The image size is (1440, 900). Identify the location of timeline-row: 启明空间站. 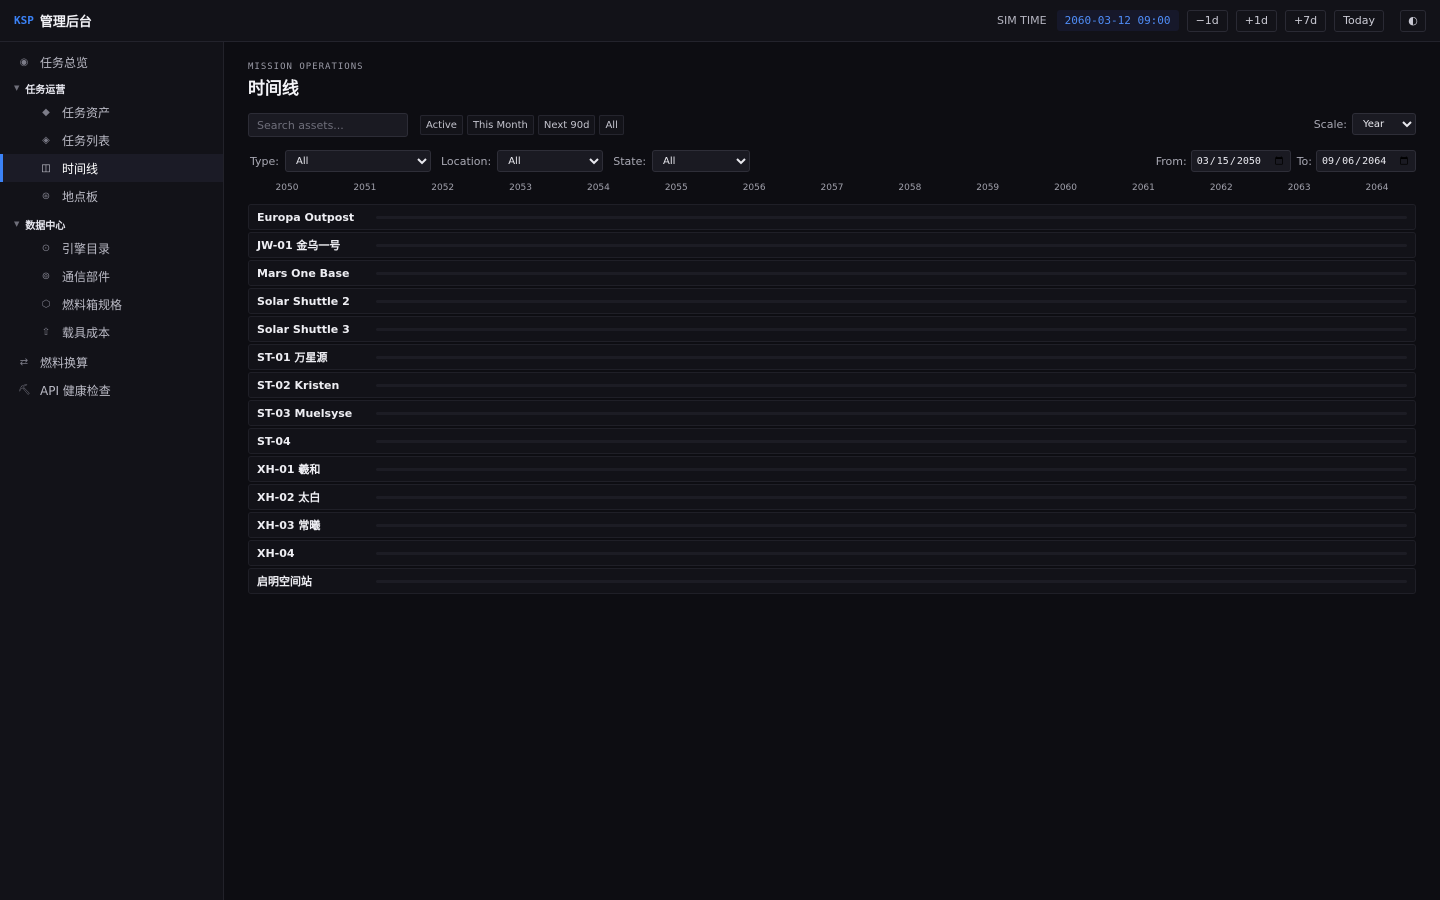
(832, 581).